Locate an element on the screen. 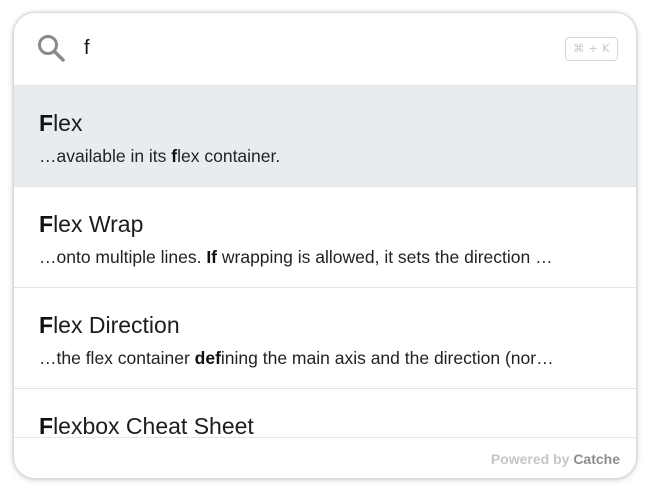 This screenshot has height=490, width=650. result-title: Flex Direction is located at coordinates (109, 325).